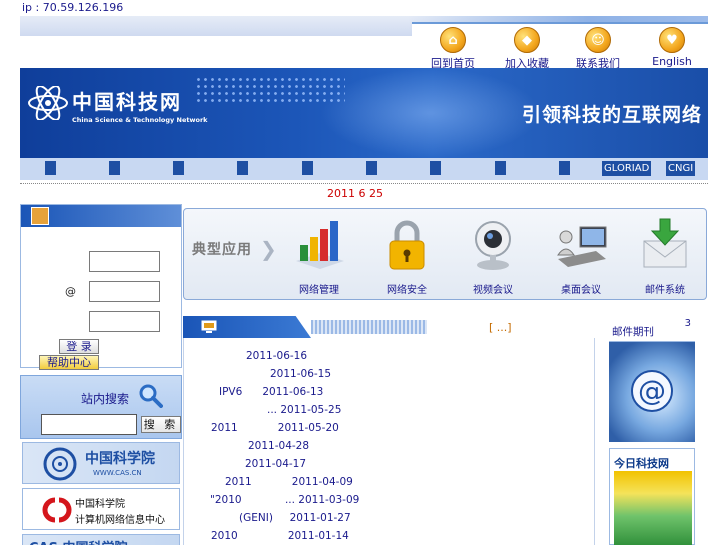 The height and width of the screenshot is (545, 727). I want to click on news-item: 2010 2011-01-14, so click(280, 536).